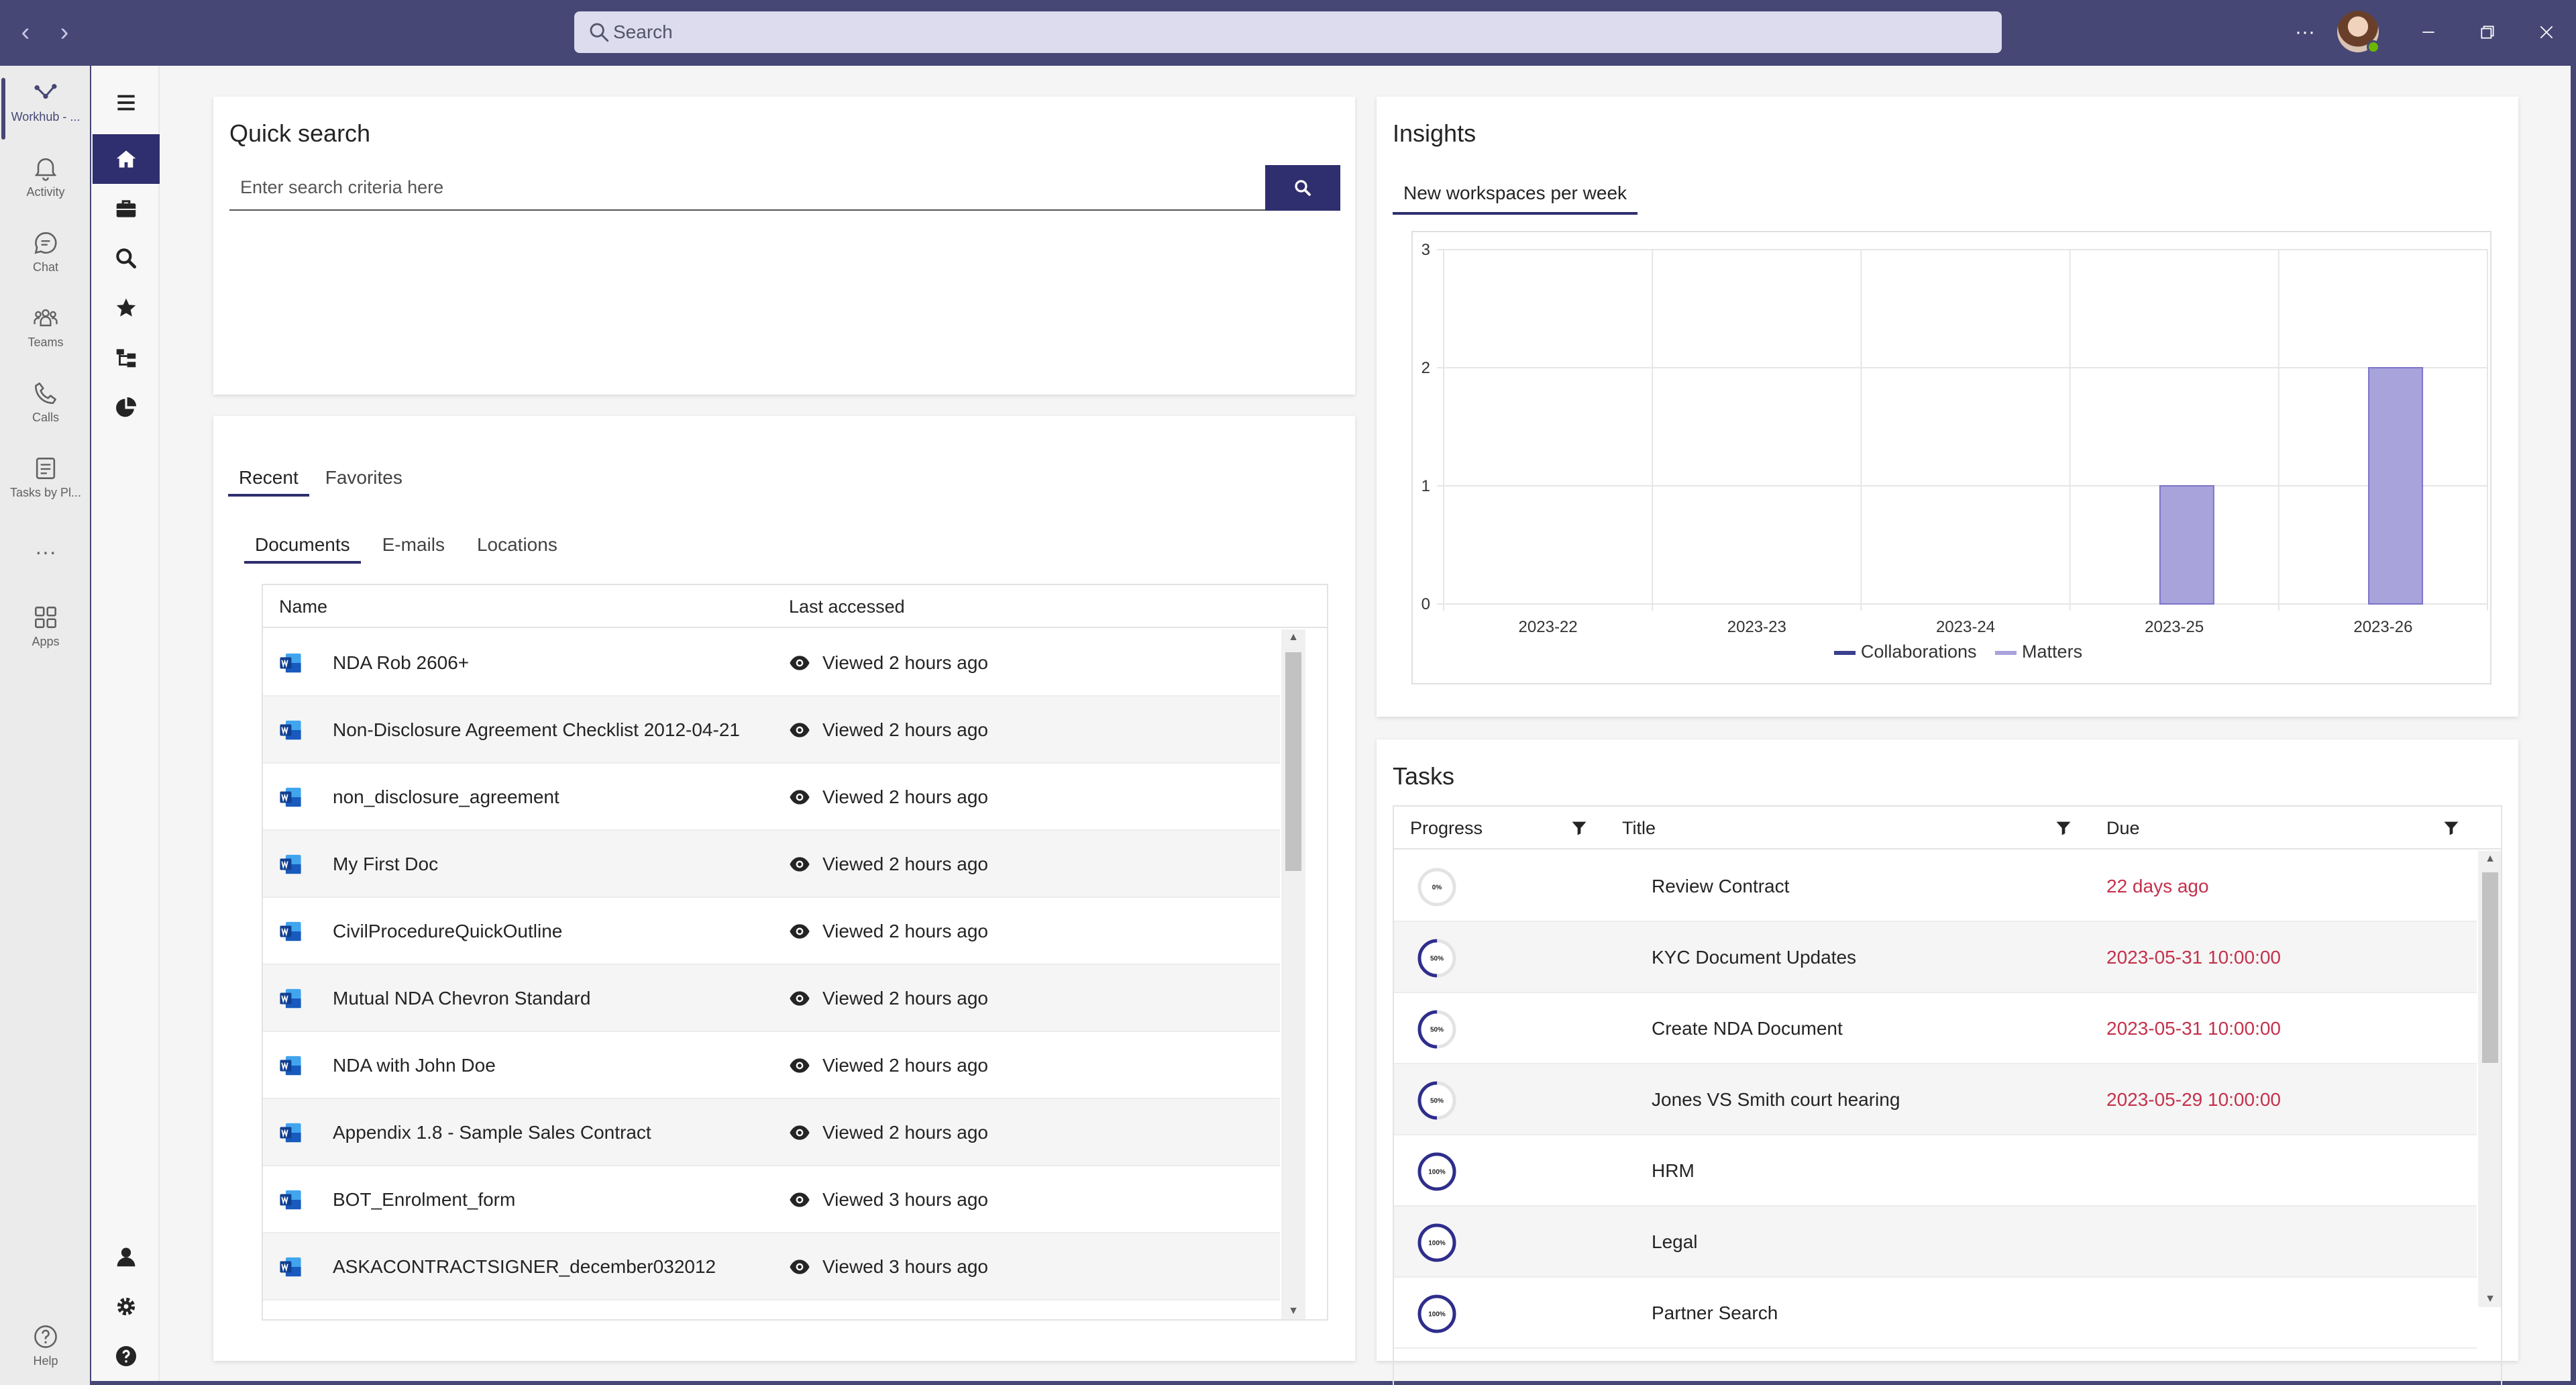  Describe the element at coordinates (1935, 1171) in the screenshot. I see `table-row: 100% HRM` at that location.